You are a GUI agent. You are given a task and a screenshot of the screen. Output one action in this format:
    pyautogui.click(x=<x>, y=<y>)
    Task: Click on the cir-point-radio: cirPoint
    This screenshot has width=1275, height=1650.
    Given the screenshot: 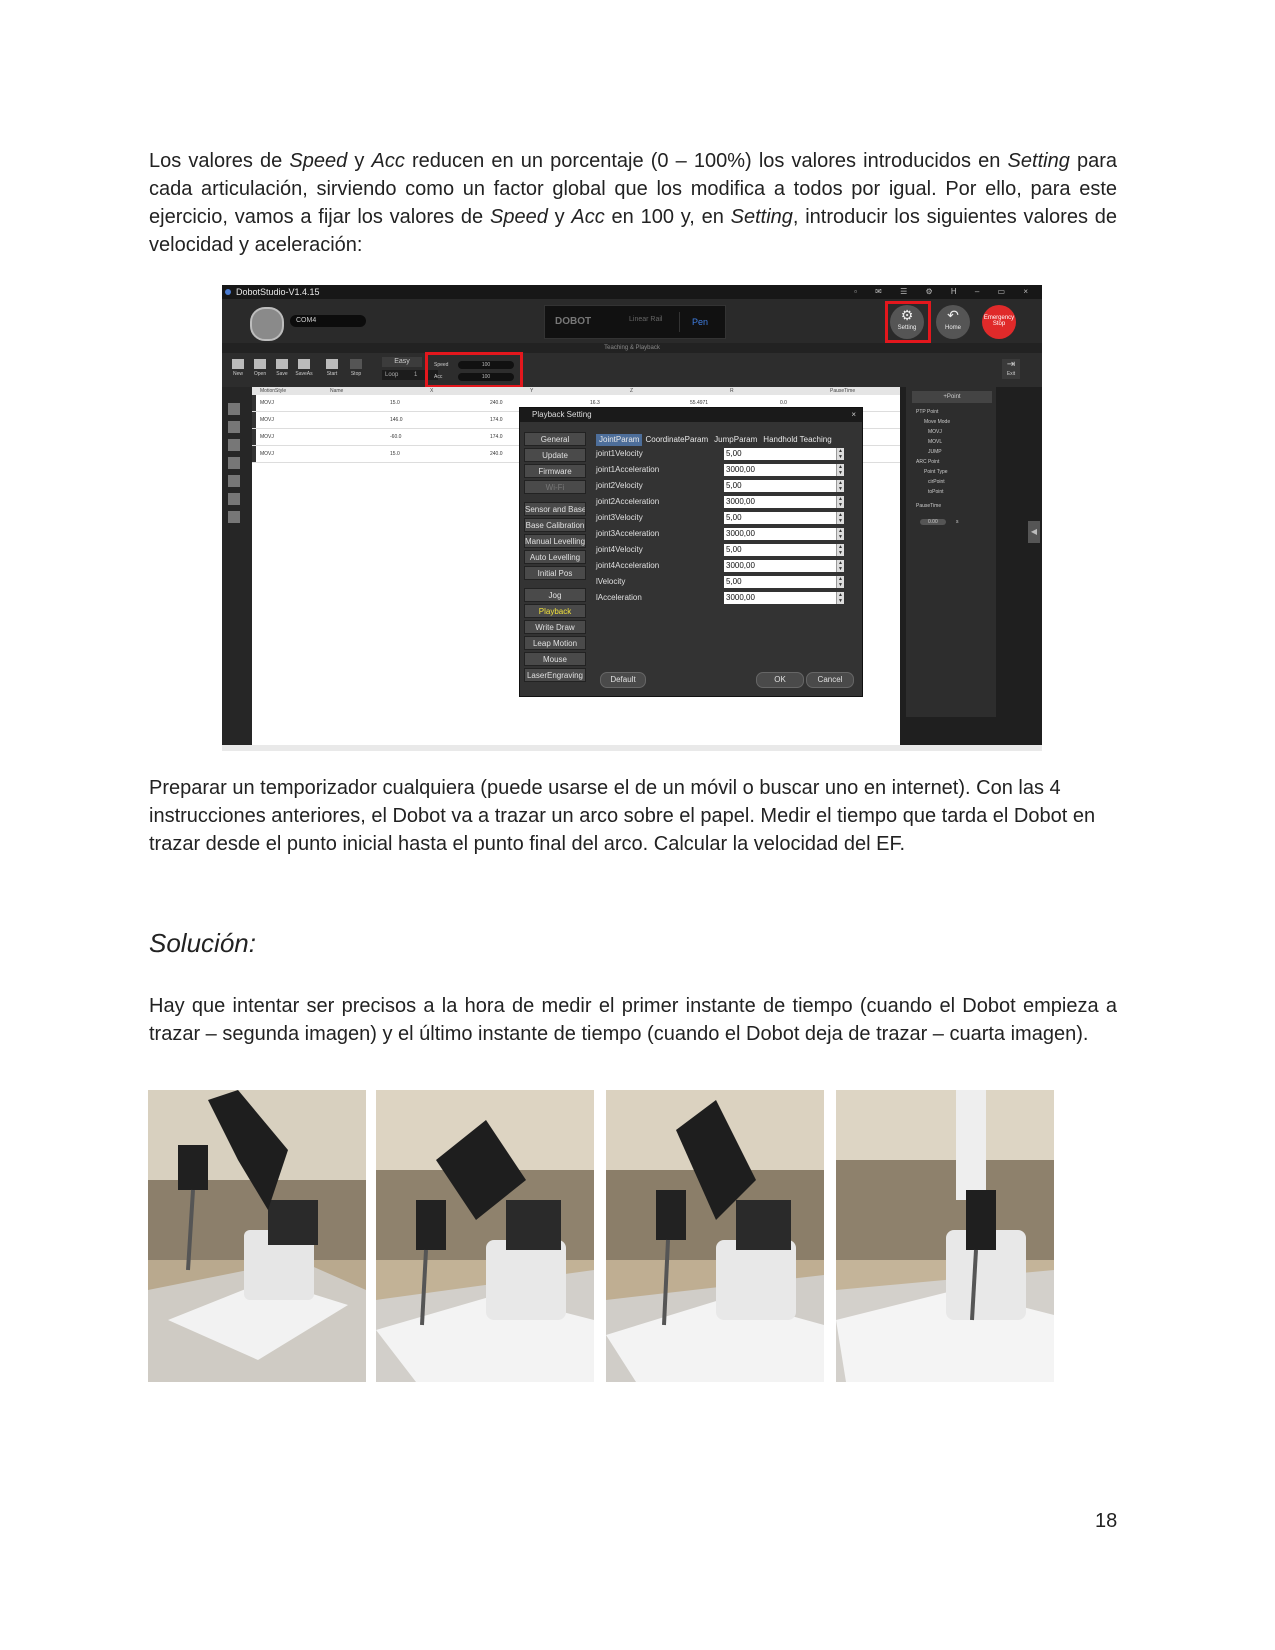 What is the action you would take?
    pyautogui.click(x=936, y=482)
    